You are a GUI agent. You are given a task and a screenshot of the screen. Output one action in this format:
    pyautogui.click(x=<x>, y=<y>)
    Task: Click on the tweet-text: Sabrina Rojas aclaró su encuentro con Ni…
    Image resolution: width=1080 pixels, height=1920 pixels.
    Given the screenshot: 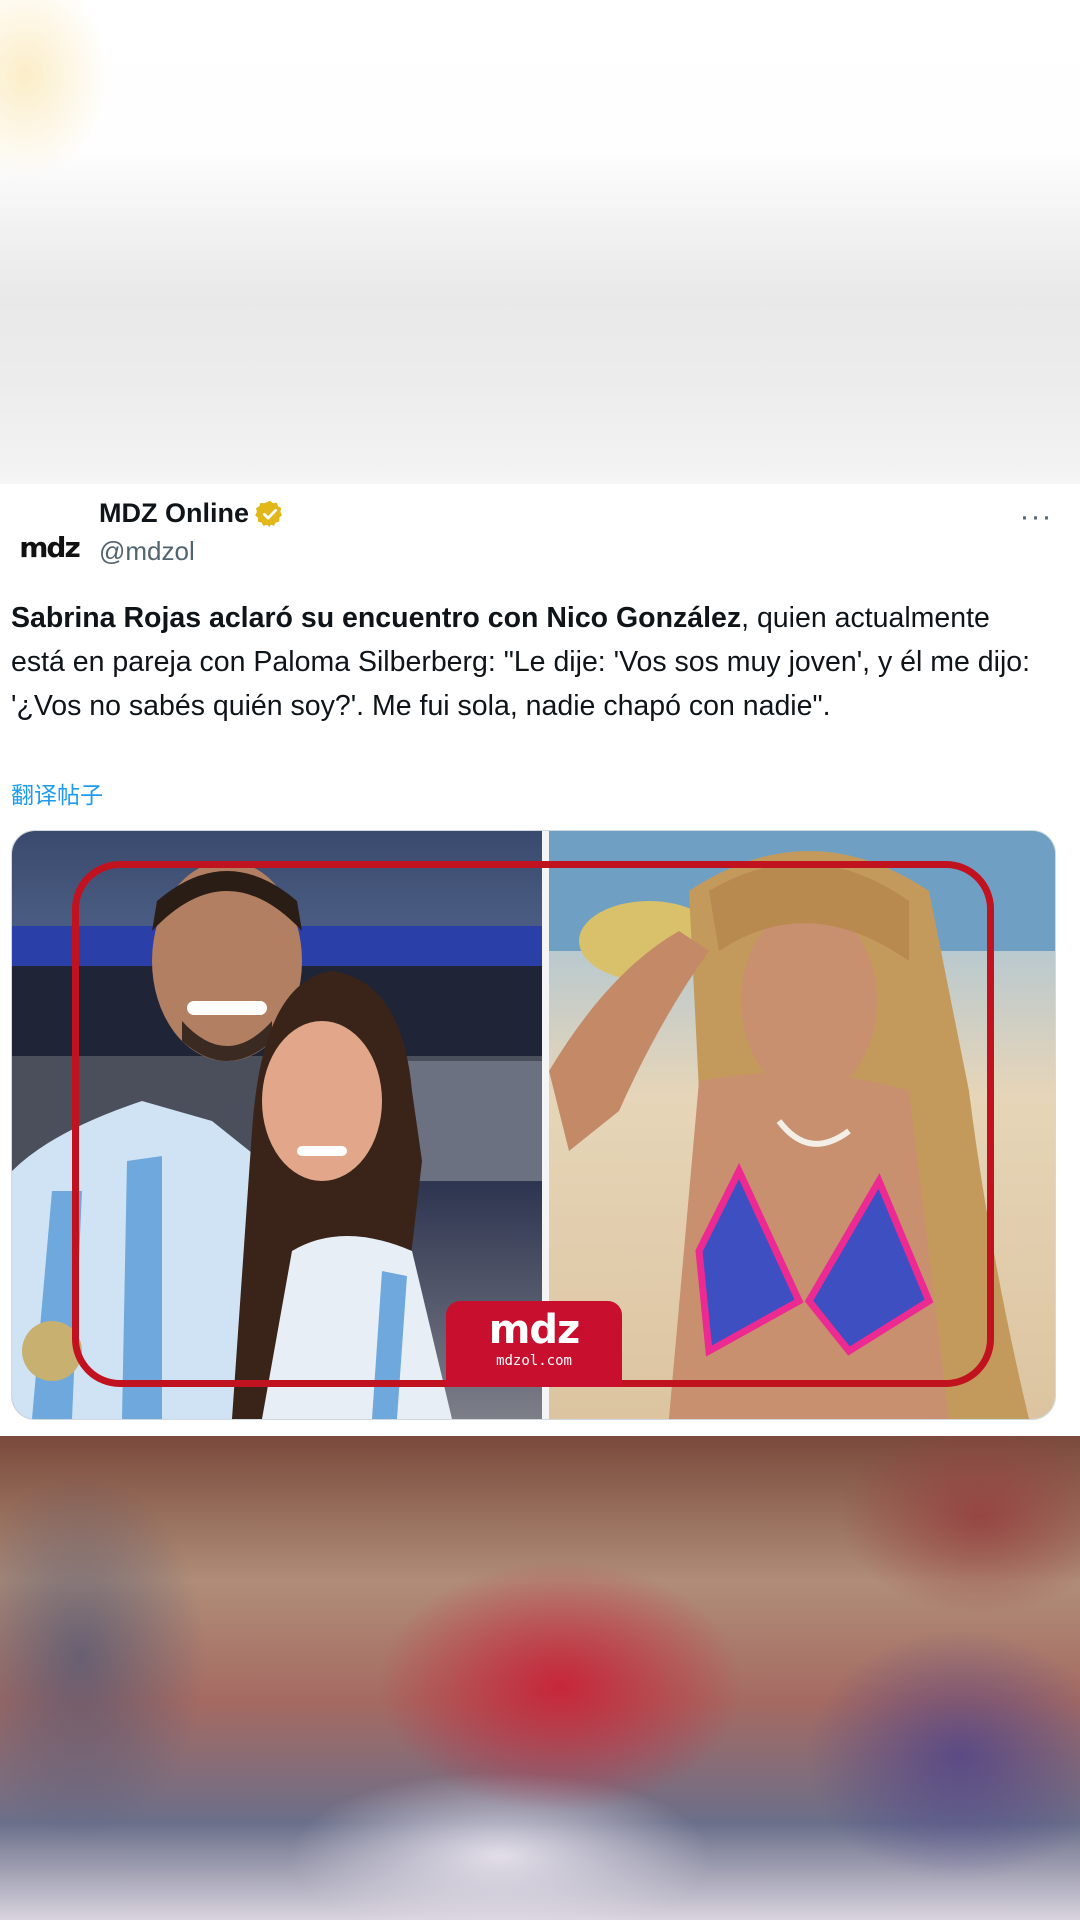 What is the action you would take?
    pyautogui.click(x=521, y=662)
    